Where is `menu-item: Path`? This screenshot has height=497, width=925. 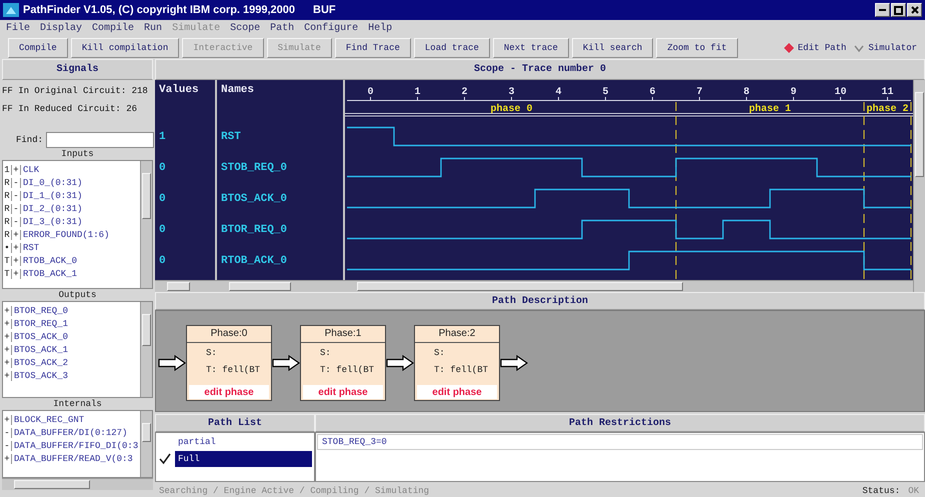 menu-item: Path is located at coordinates (282, 28).